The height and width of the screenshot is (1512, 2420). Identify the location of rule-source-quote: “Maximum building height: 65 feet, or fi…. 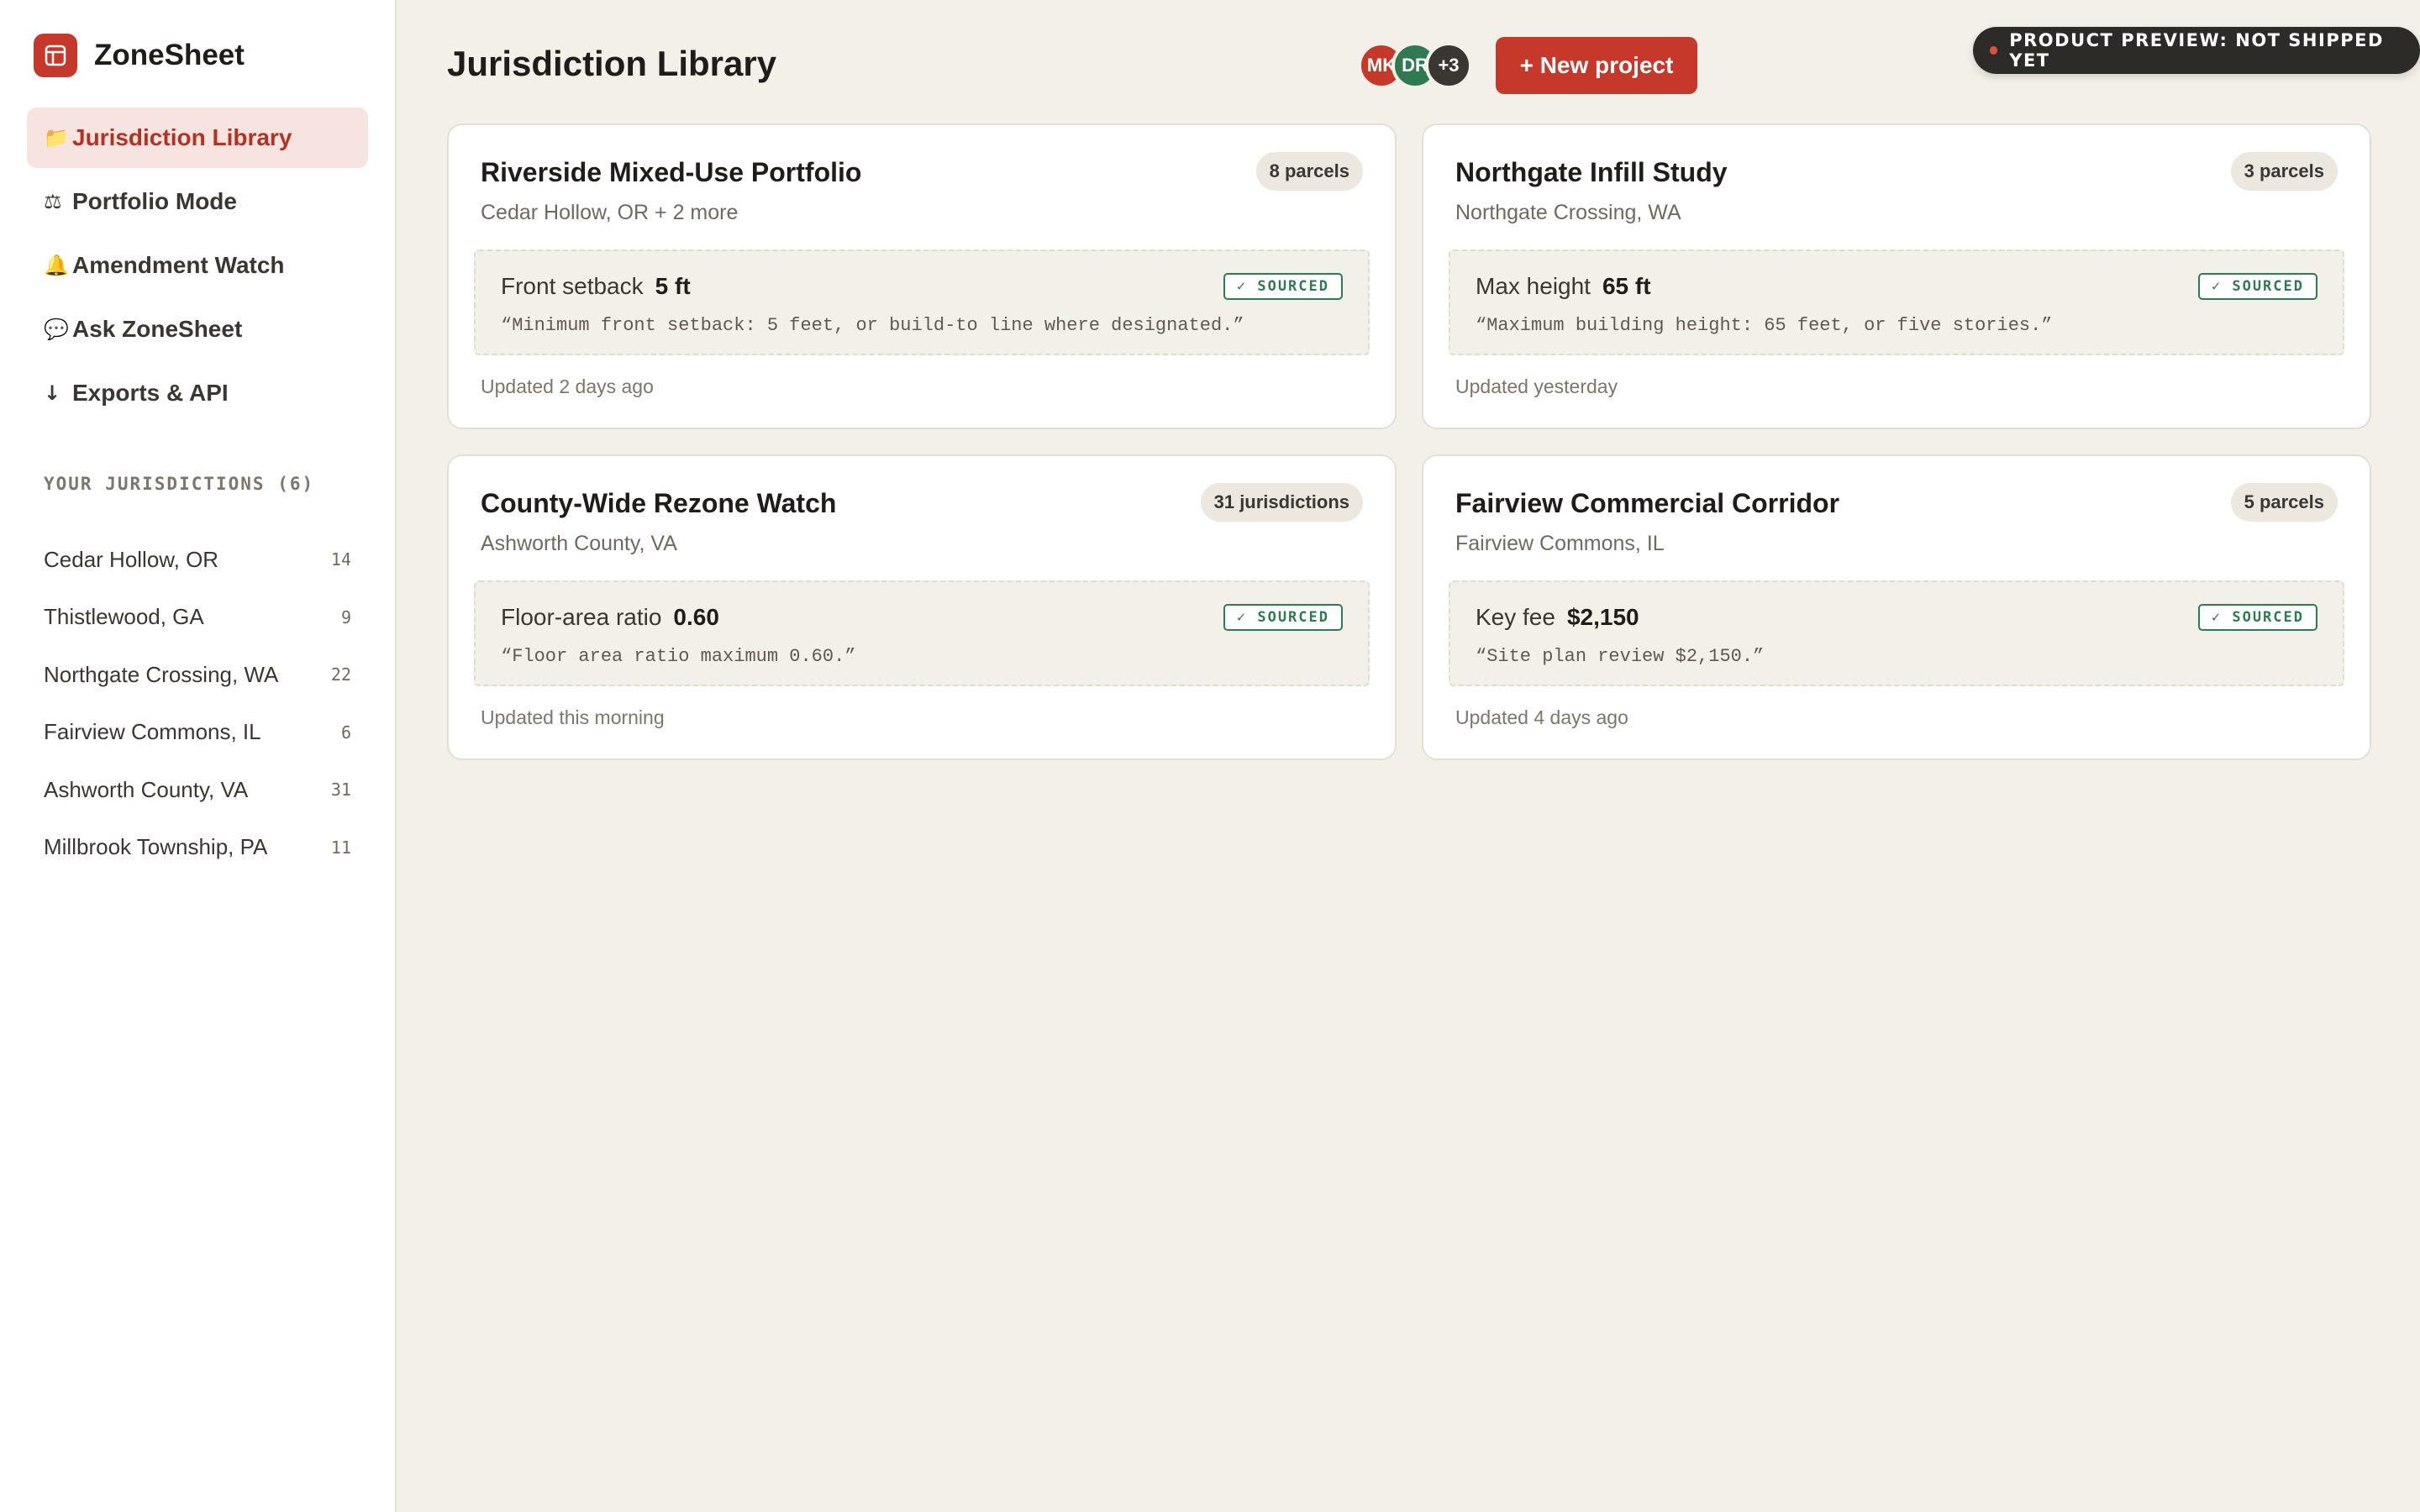
(1764, 325).